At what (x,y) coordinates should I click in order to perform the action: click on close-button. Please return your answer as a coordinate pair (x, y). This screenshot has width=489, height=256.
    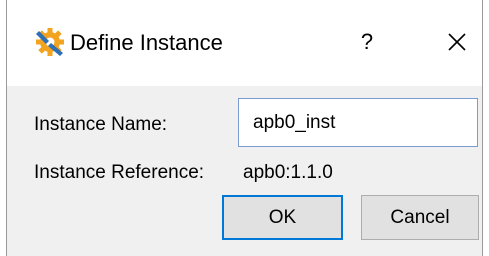
    Looking at the image, I should click on (457, 42).